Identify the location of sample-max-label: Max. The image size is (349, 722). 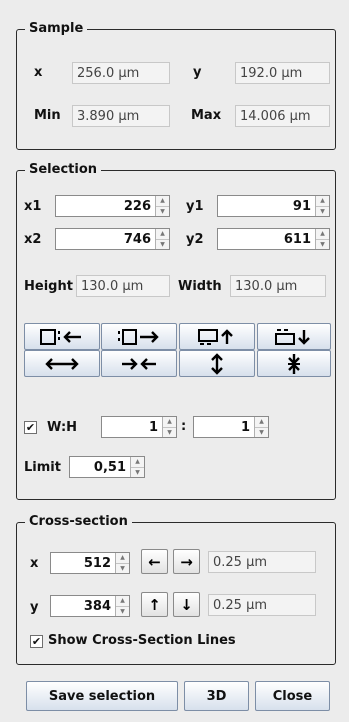
(206, 115).